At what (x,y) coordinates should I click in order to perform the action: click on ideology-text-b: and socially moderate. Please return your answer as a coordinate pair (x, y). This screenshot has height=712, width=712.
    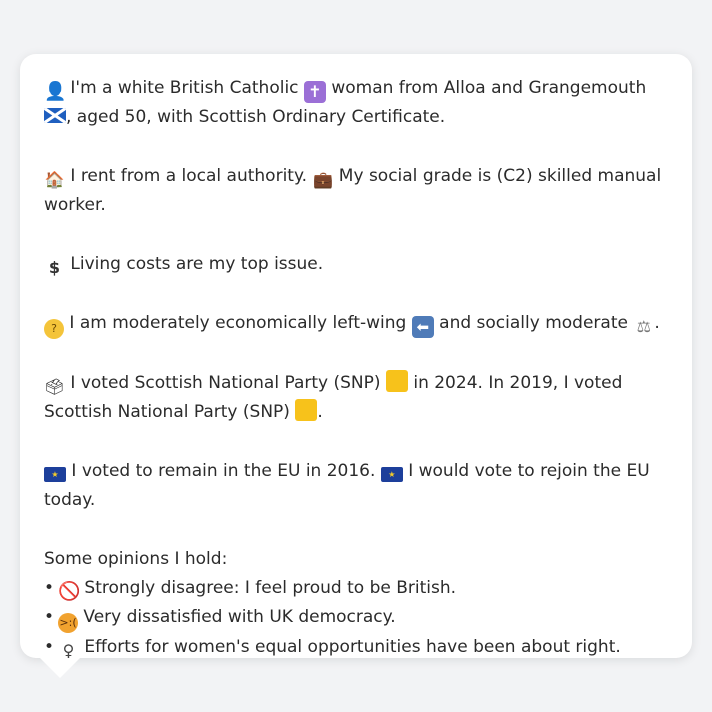
    Looking at the image, I should click on (533, 323).